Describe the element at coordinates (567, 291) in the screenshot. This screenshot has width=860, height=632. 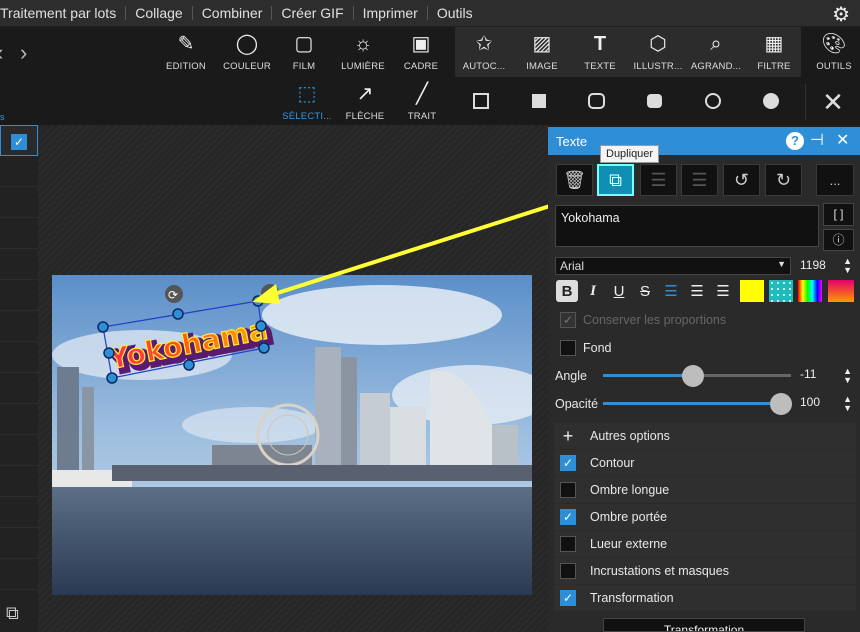
I see `bold-button: B` at that location.